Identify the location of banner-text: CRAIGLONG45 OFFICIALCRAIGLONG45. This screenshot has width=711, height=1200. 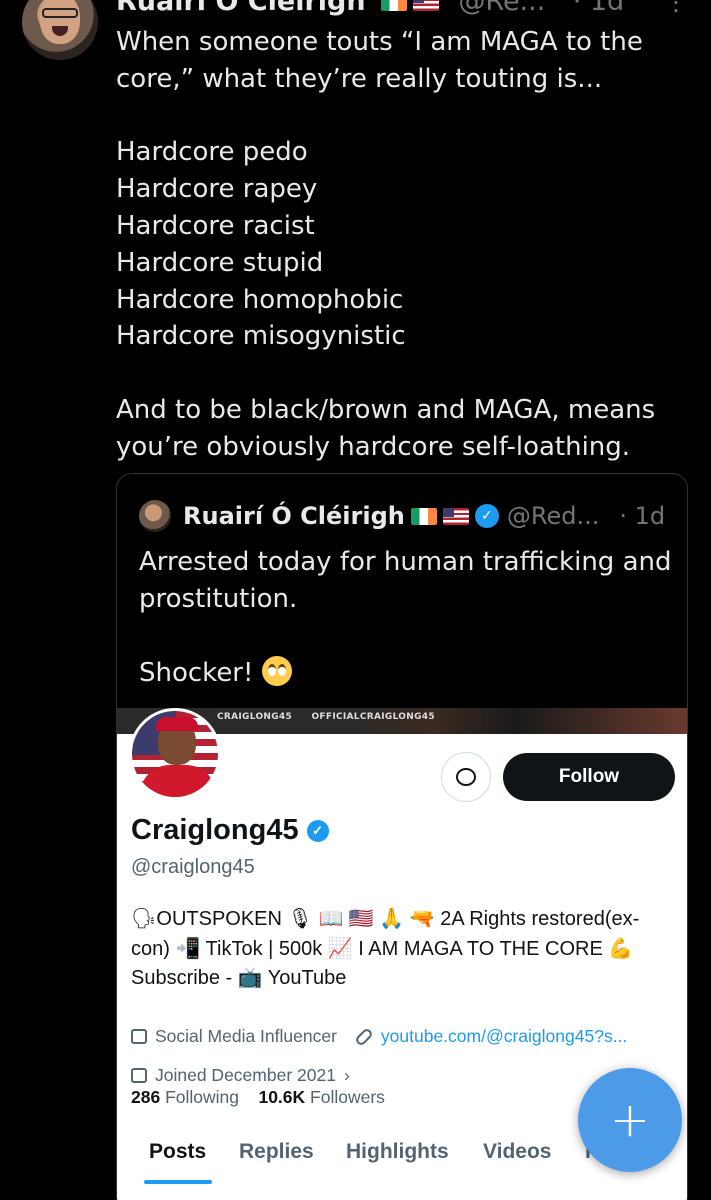
(334, 717).